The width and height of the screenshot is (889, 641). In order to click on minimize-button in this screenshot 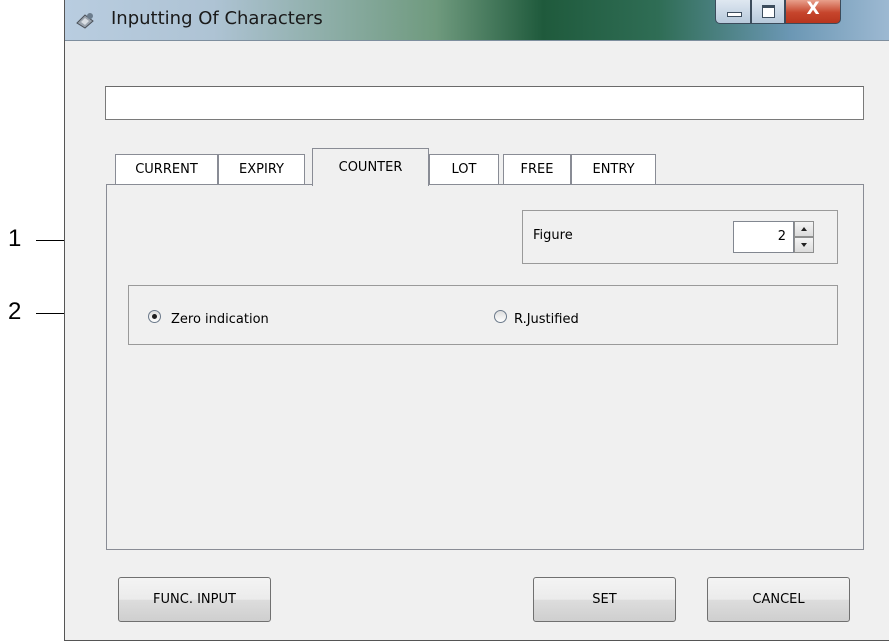, I will do `click(733, 12)`.